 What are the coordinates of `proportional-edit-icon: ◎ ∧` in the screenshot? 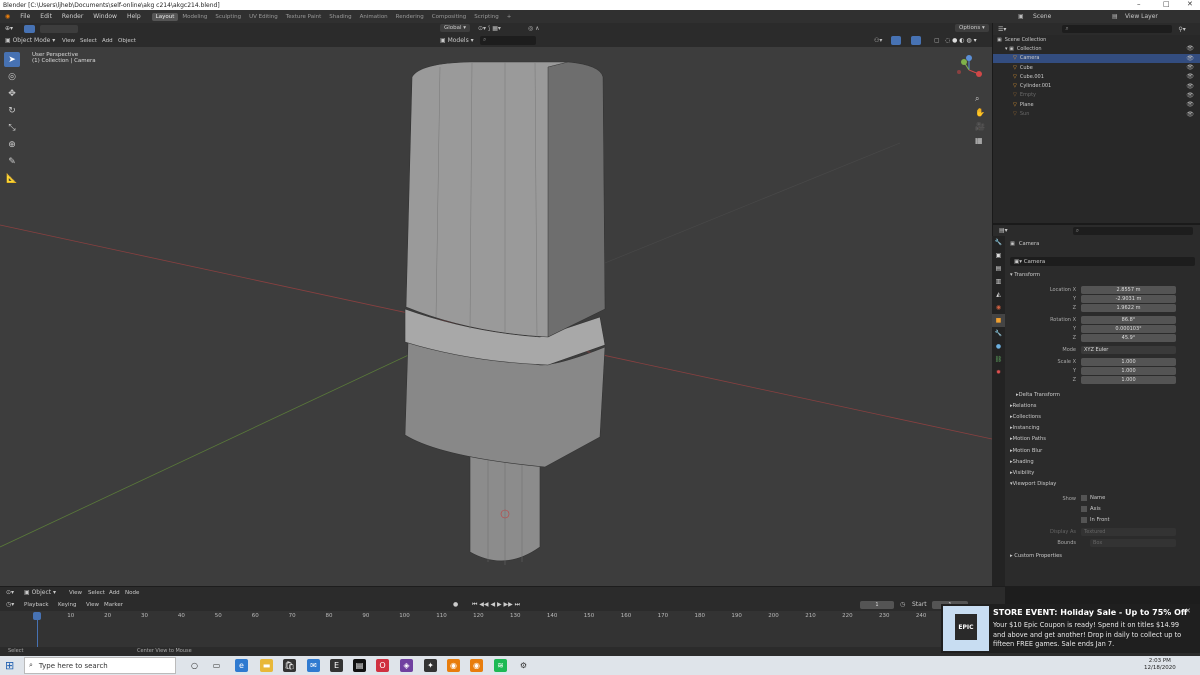 It's located at (534, 28).